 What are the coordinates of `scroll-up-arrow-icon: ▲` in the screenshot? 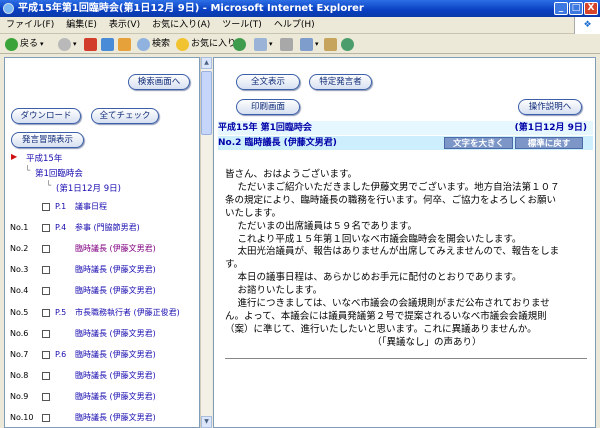 It's located at (206, 63).